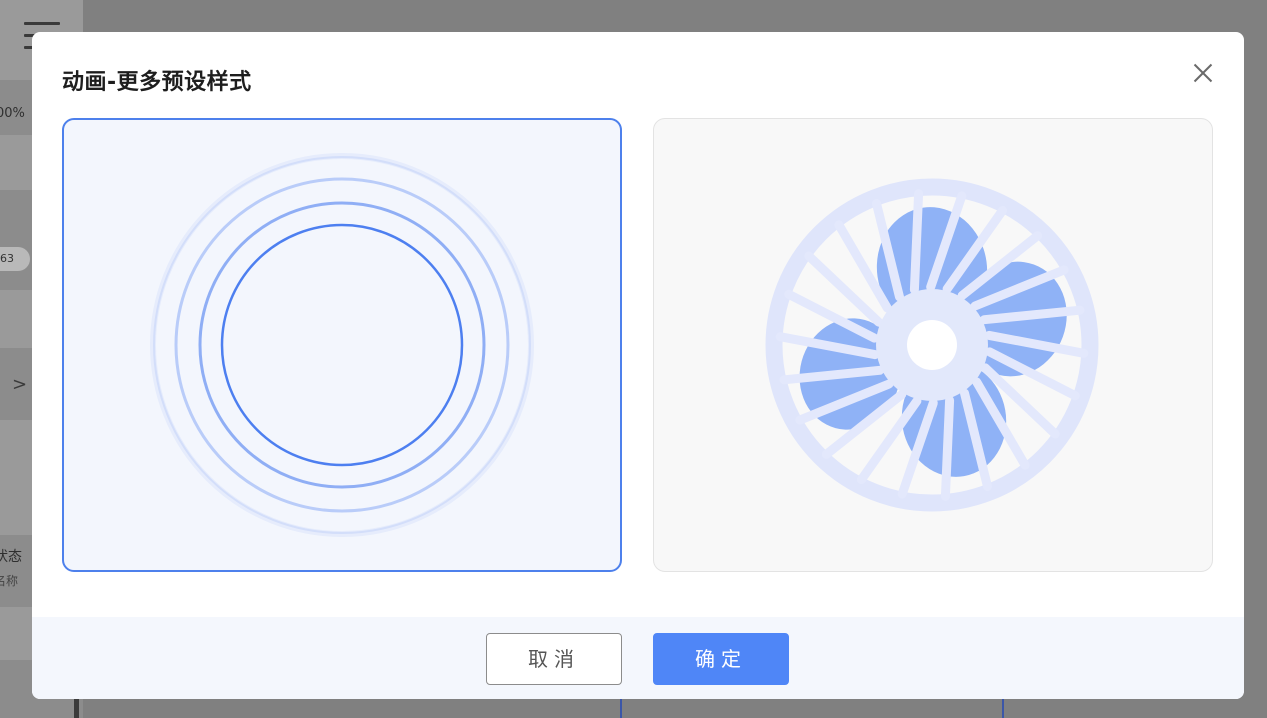 The image size is (1267, 718). I want to click on fan-animation-icon, so click(932, 345).